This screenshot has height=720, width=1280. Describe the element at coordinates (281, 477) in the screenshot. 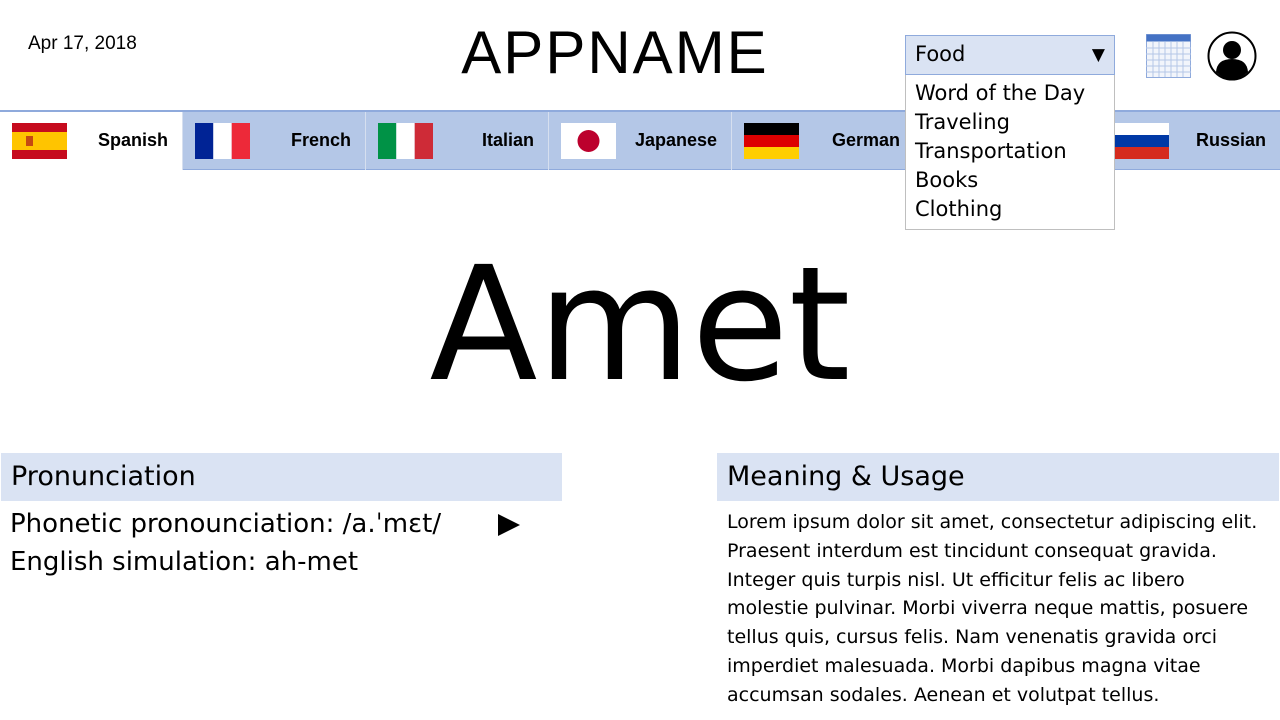

I see `pronunciation-heading: Pronunciation` at that location.